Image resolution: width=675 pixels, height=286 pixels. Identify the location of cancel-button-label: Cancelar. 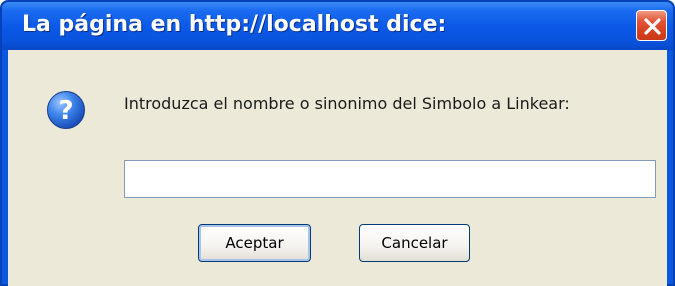
(414, 243).